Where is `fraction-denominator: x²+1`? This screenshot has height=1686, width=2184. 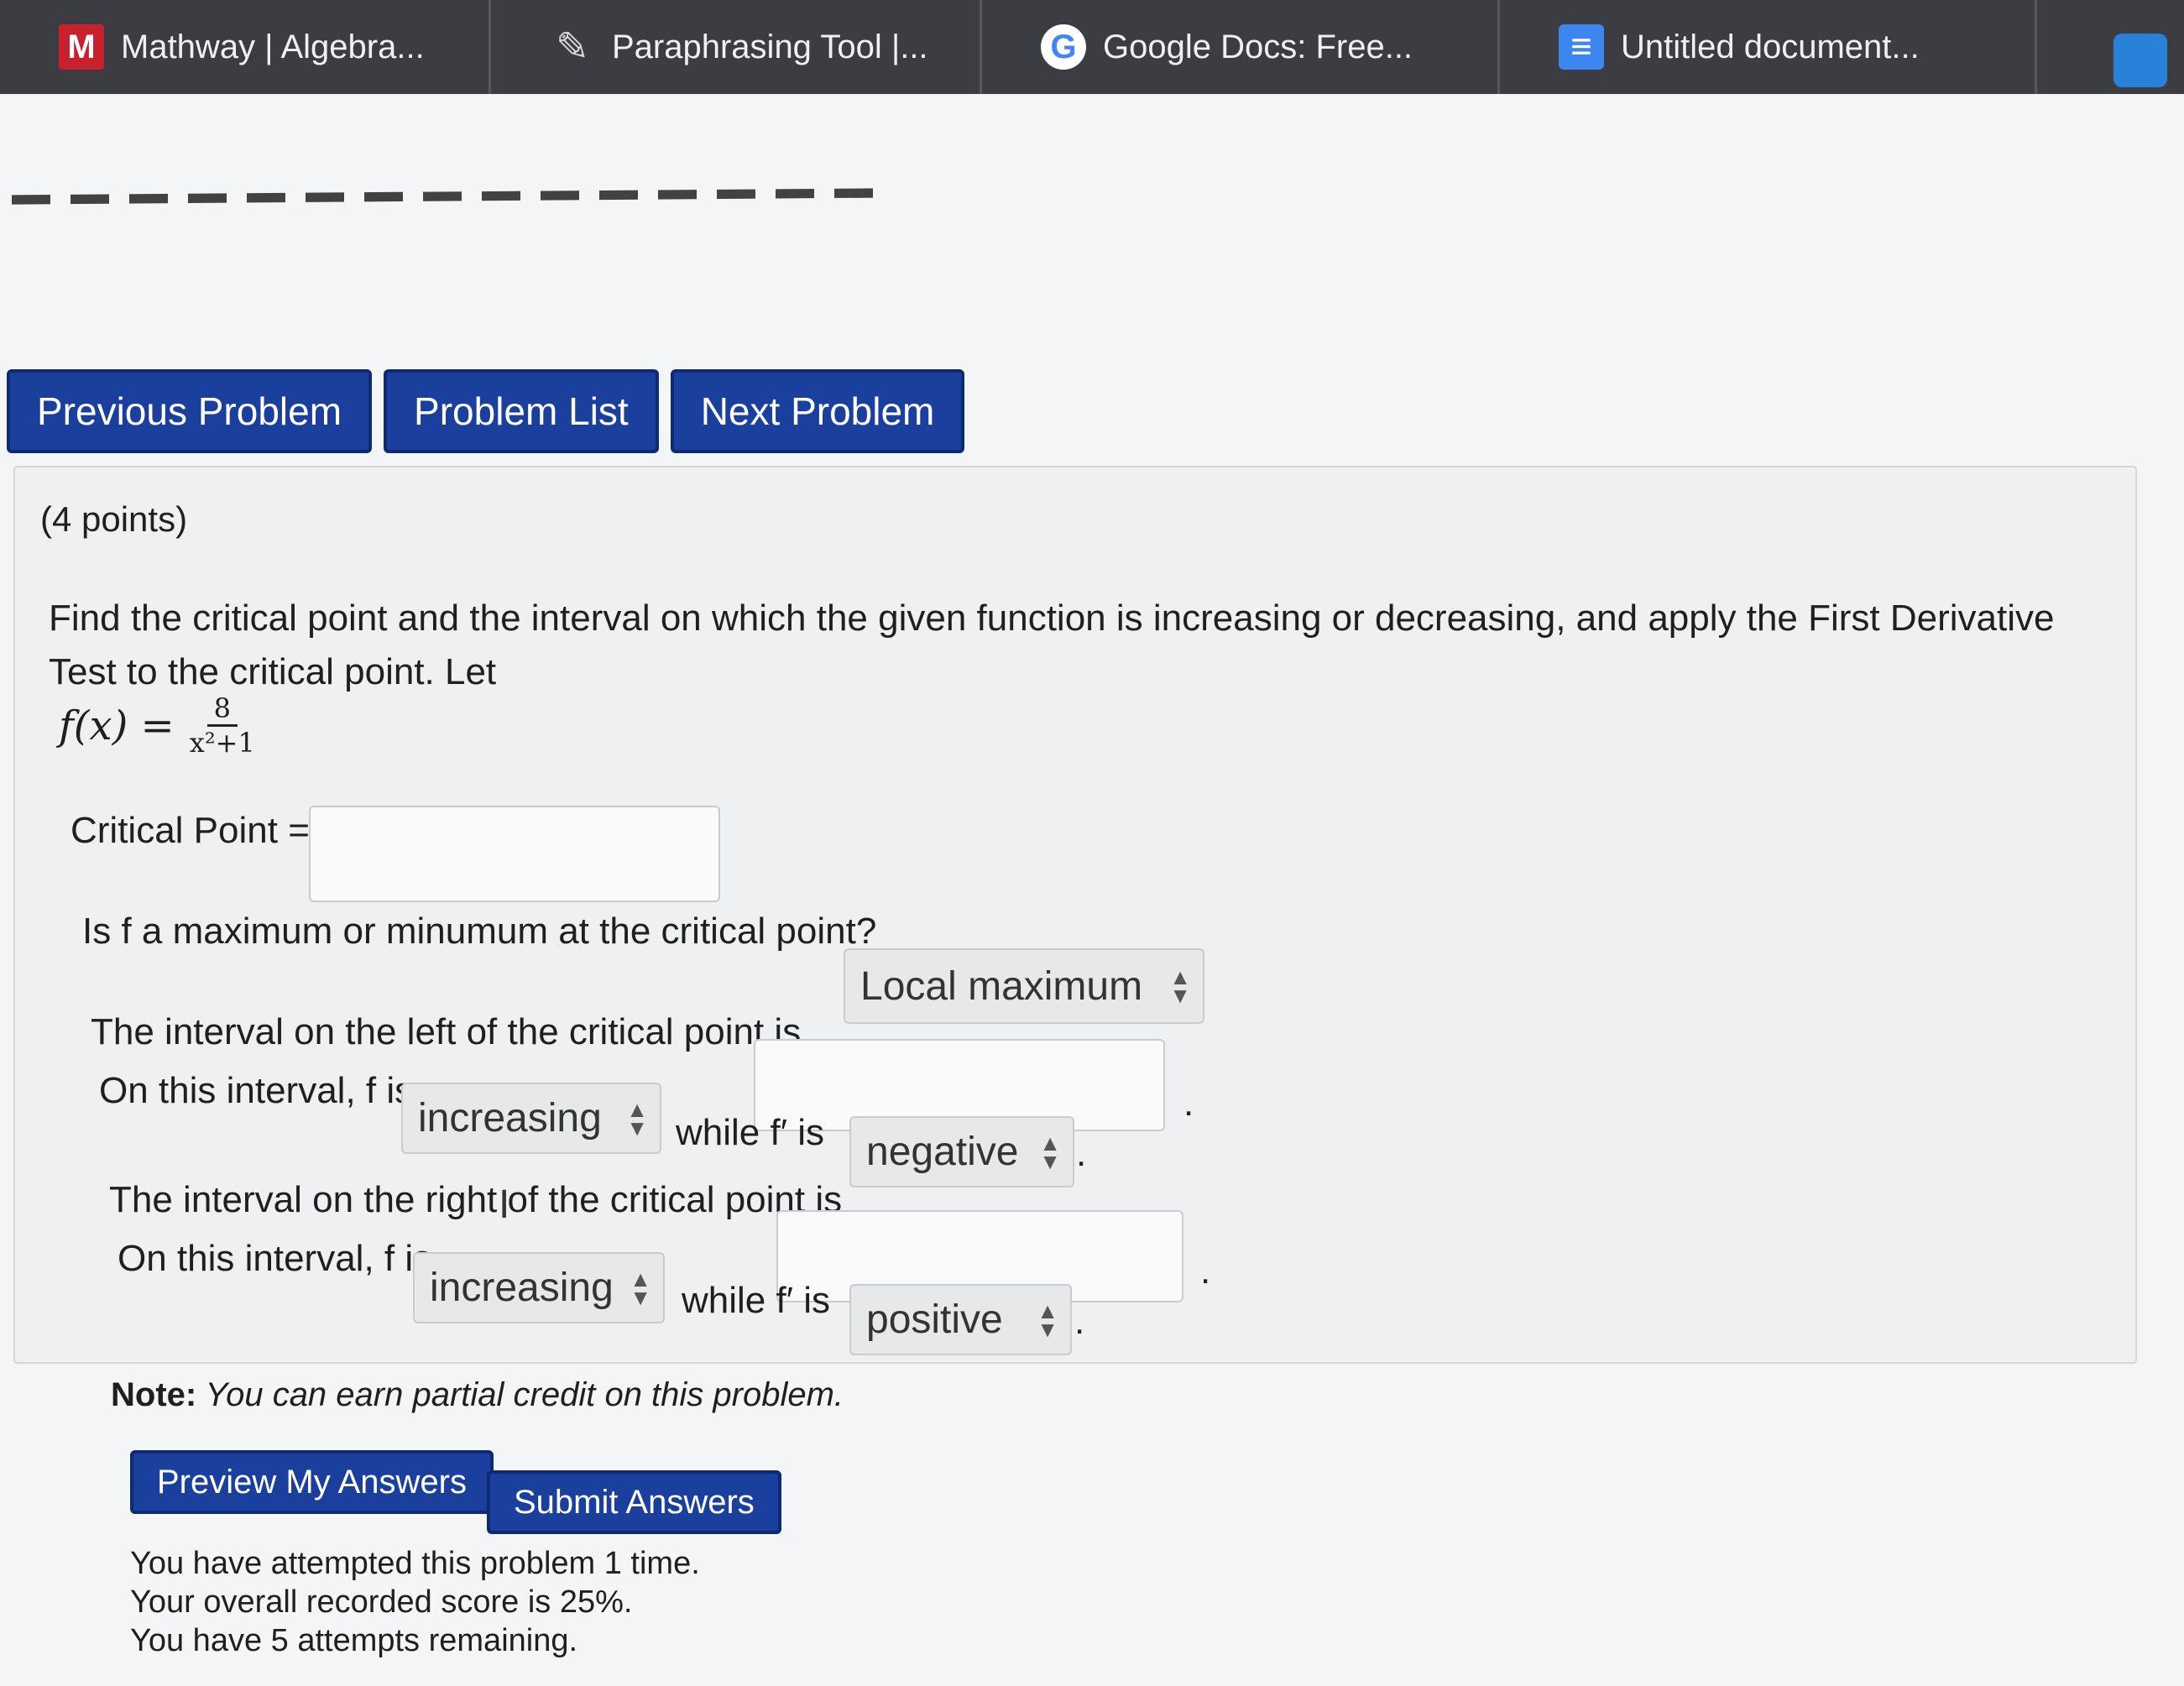
fraction-denominator: x²+1 is located at coordinates (222, 743).